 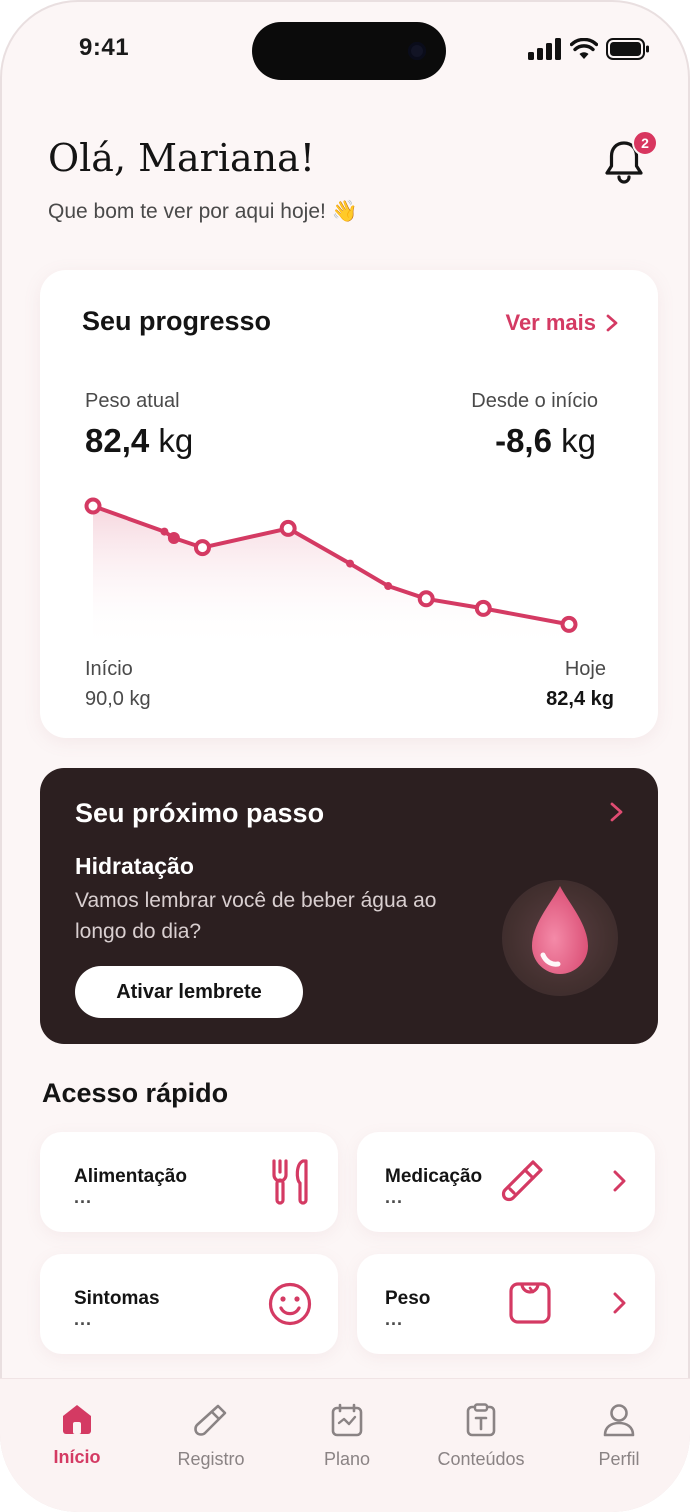 What do you see at coordinates (290, 1304) in the screenshot?
I see `smile-icon` at bounding box center [290, 1304].